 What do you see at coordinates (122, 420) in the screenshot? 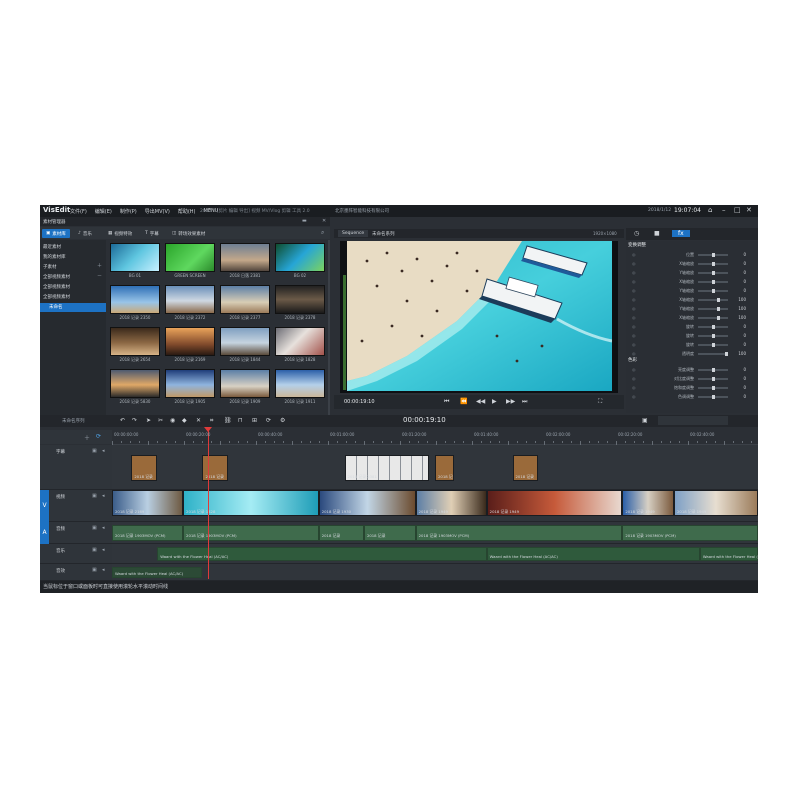
I see `undo-icon: ↶` at bounding box center [122, 420].